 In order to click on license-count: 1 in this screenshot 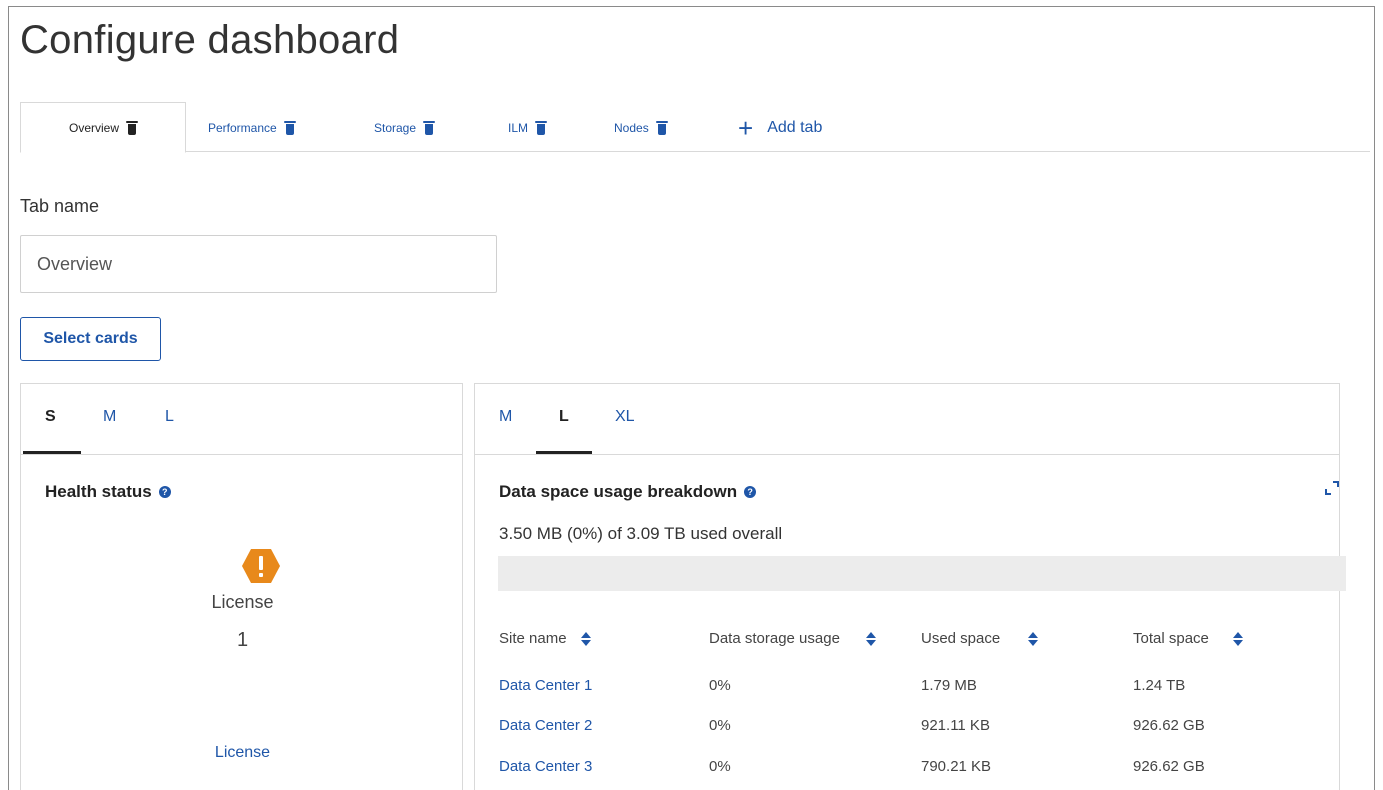, I will do `click(242, 640)`.